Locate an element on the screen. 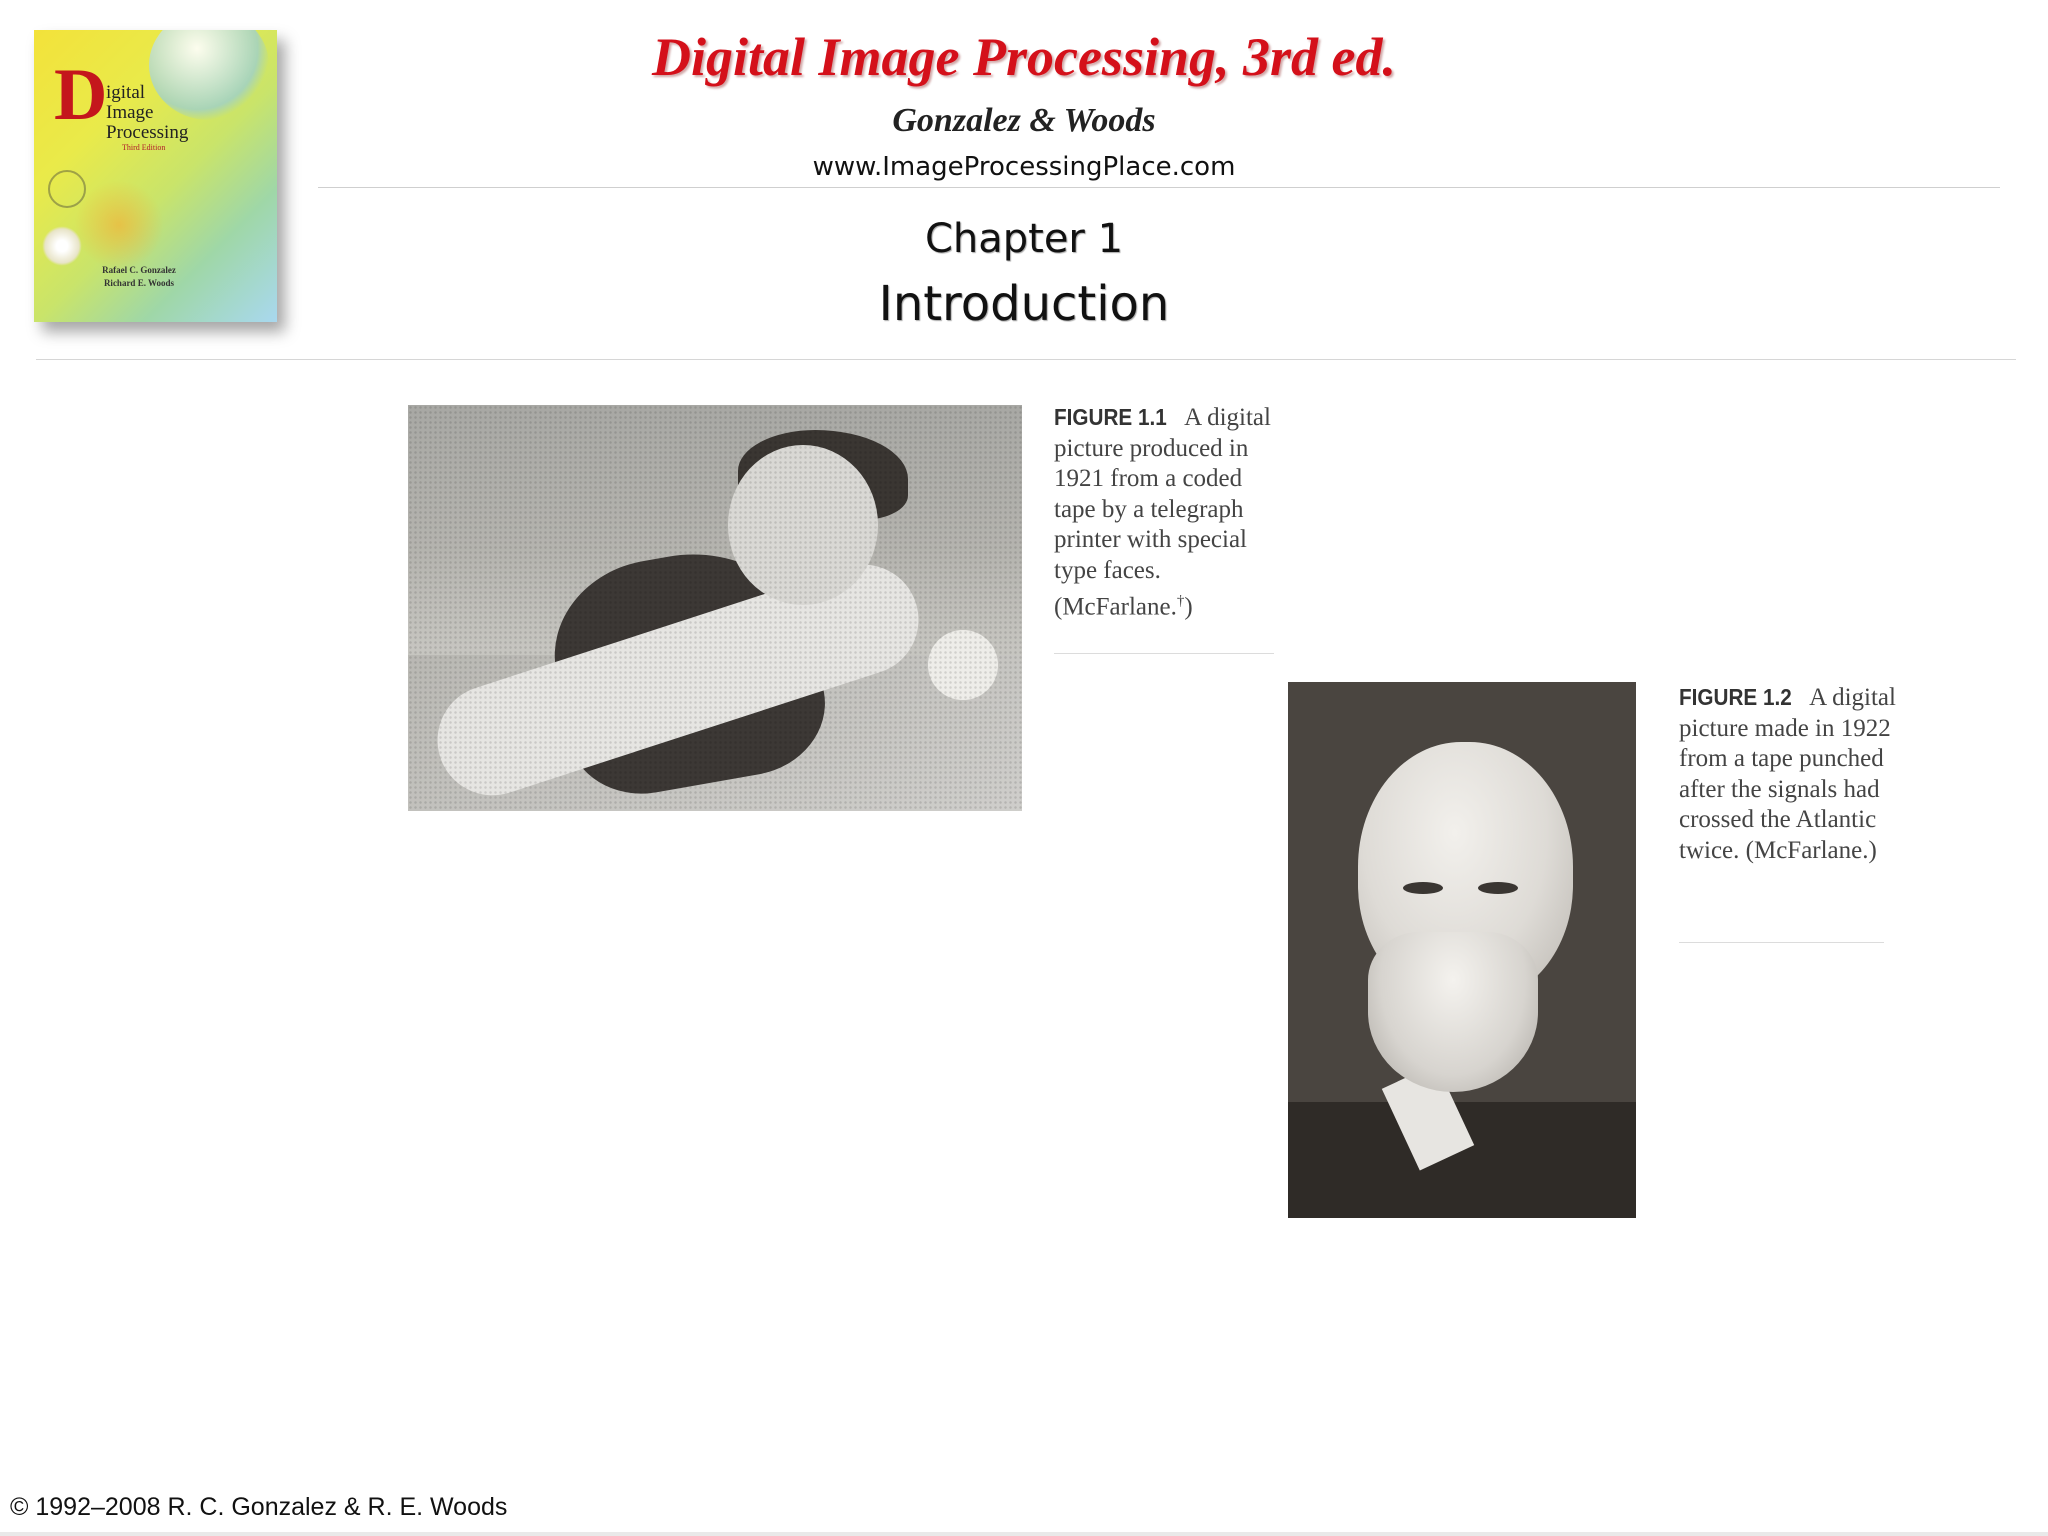  cover-author-1: Rafael C. Gonzalez is located at coordinates (139, 270).